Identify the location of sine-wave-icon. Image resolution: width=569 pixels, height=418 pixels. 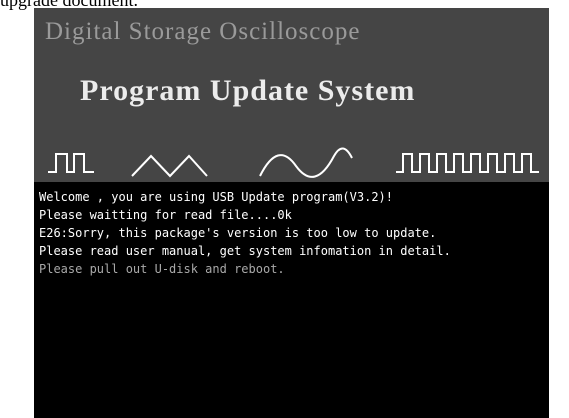
(306, 162).